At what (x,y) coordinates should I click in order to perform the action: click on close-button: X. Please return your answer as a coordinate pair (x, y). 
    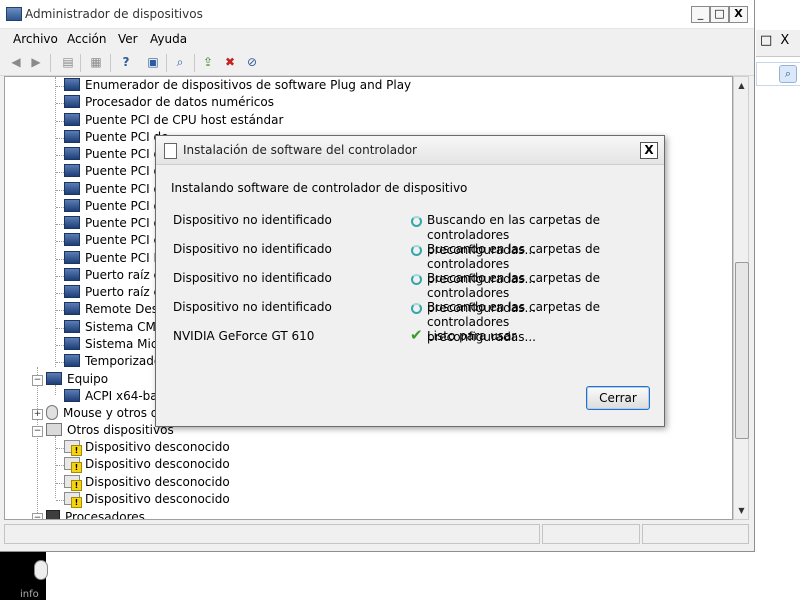
    Looking at the image, I should click on (738, 14).